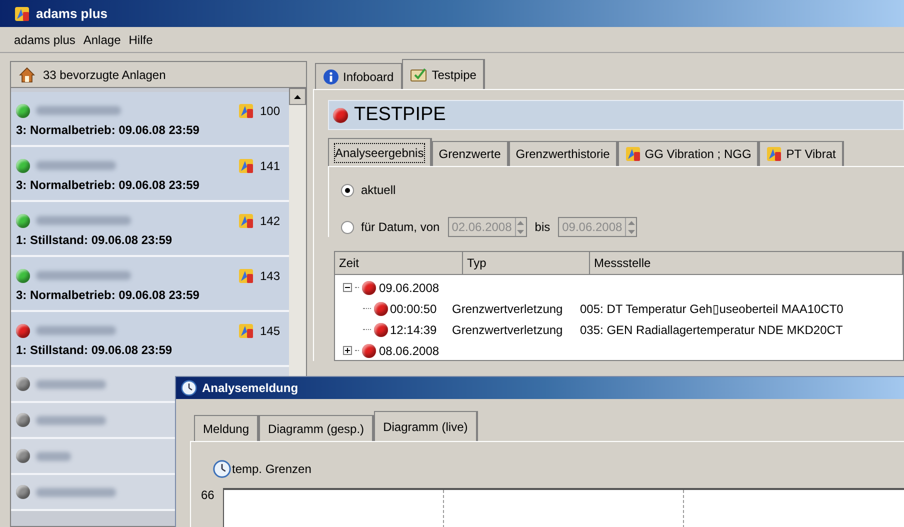  Describe the element at coordinates (150, 174) in the screenshot. I see `plant-item: 141 3: Normalbetrieb: 09.06.08 23:59` at that location.